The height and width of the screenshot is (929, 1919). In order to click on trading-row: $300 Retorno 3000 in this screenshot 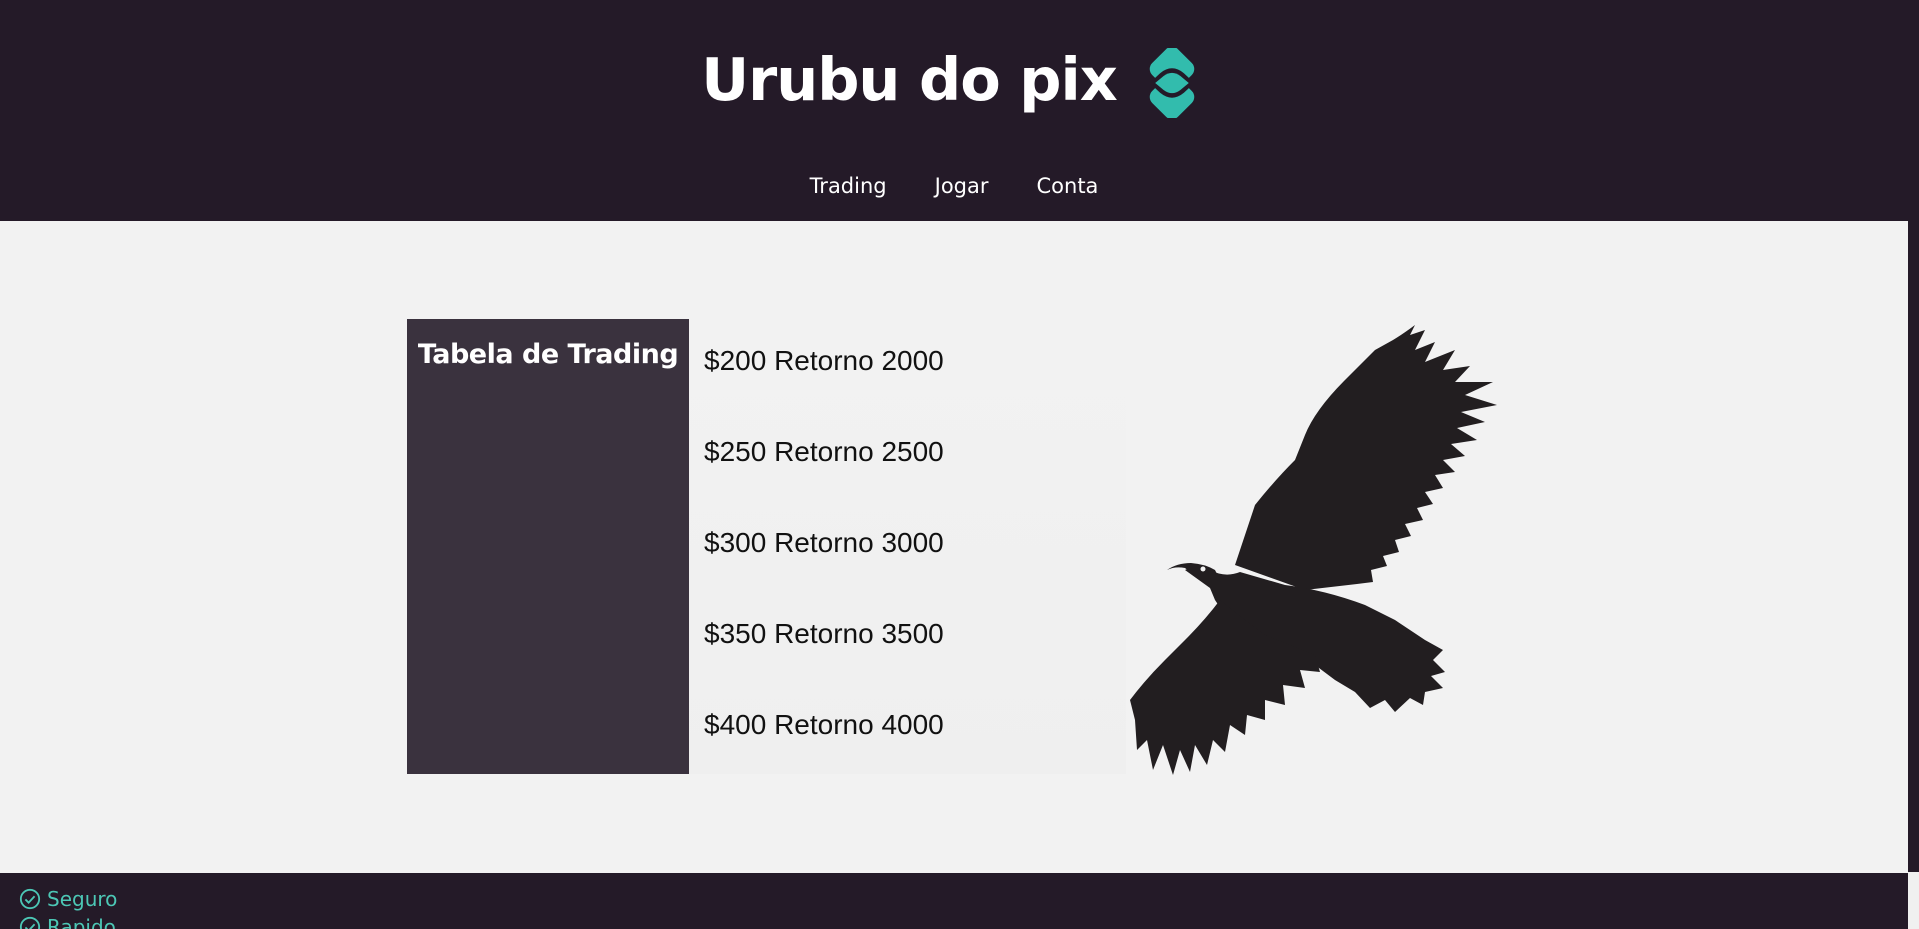, I will do `click(824, 542)`.